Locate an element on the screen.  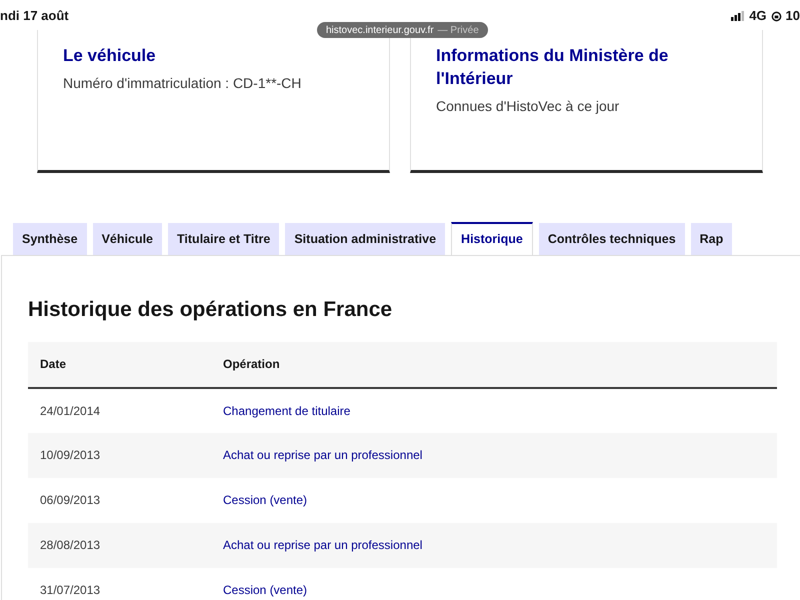
date-cell: 24/01/2014 is located at coordinates (119, 410).